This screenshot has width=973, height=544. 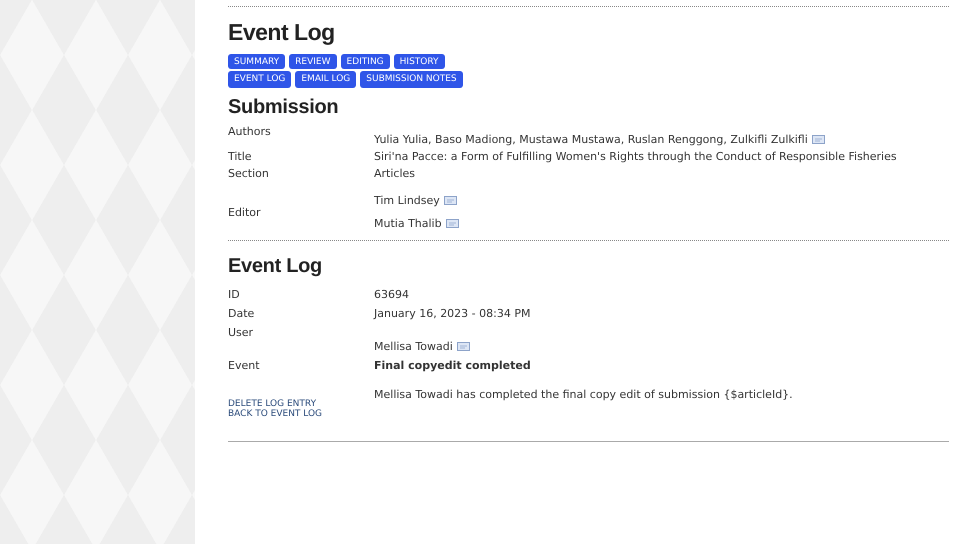 What do you see at coordinates (661, 223) in the screenshot?
I see `field-value: Mutia Thalib` at bounding box center [661, 223].